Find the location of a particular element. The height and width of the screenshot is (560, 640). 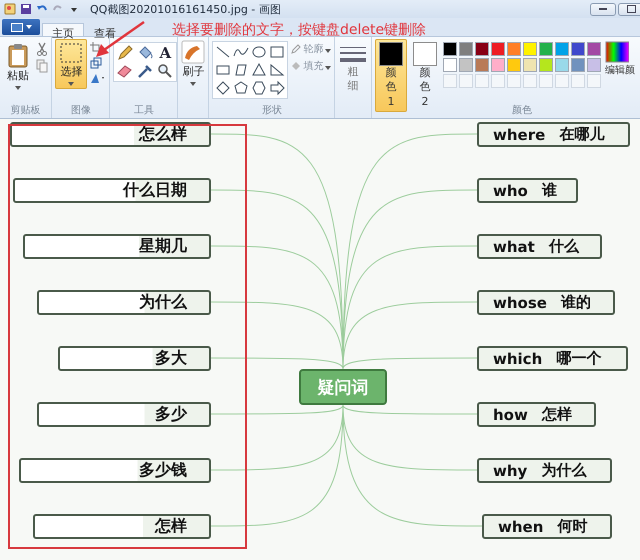

mindmap-node: 为什么 is located at coordinates (124, 302).